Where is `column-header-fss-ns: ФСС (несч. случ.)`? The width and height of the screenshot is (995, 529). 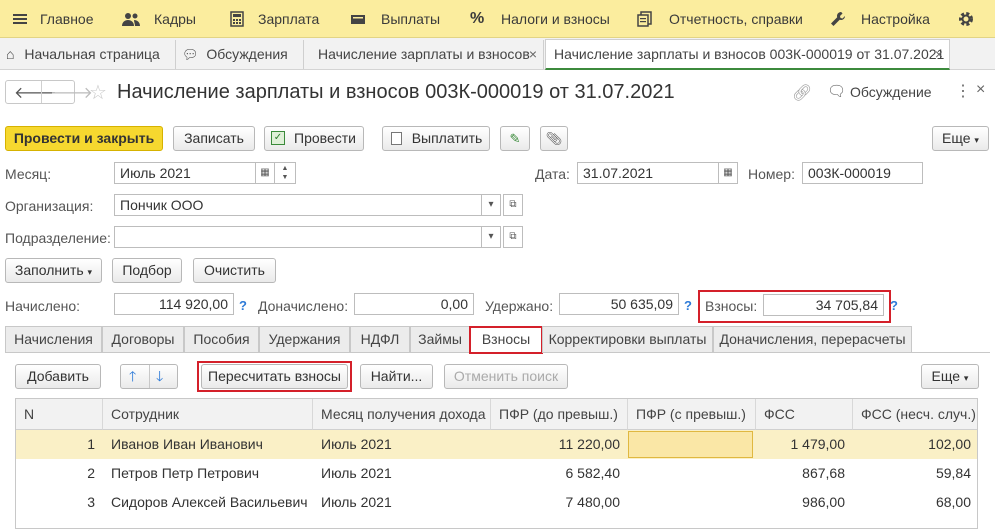
column-header-fss-ns: ФСС (несч. случ.) is located at coordinates (915, 414).